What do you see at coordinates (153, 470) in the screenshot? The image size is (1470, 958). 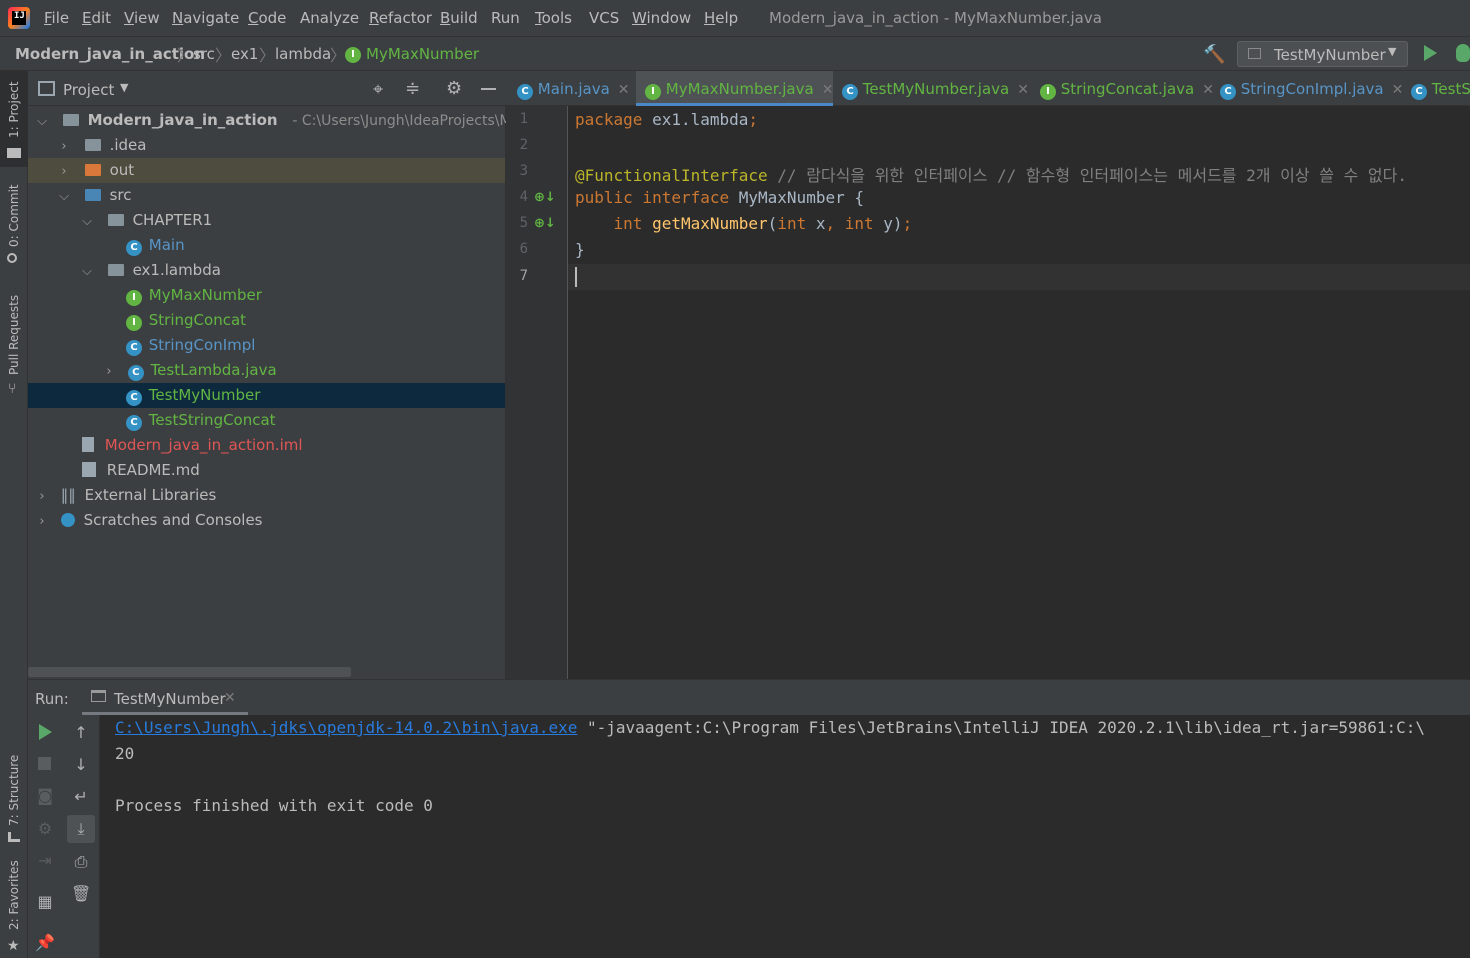 I see `tree-item-label: README.md` at bounding box center [153, 470].